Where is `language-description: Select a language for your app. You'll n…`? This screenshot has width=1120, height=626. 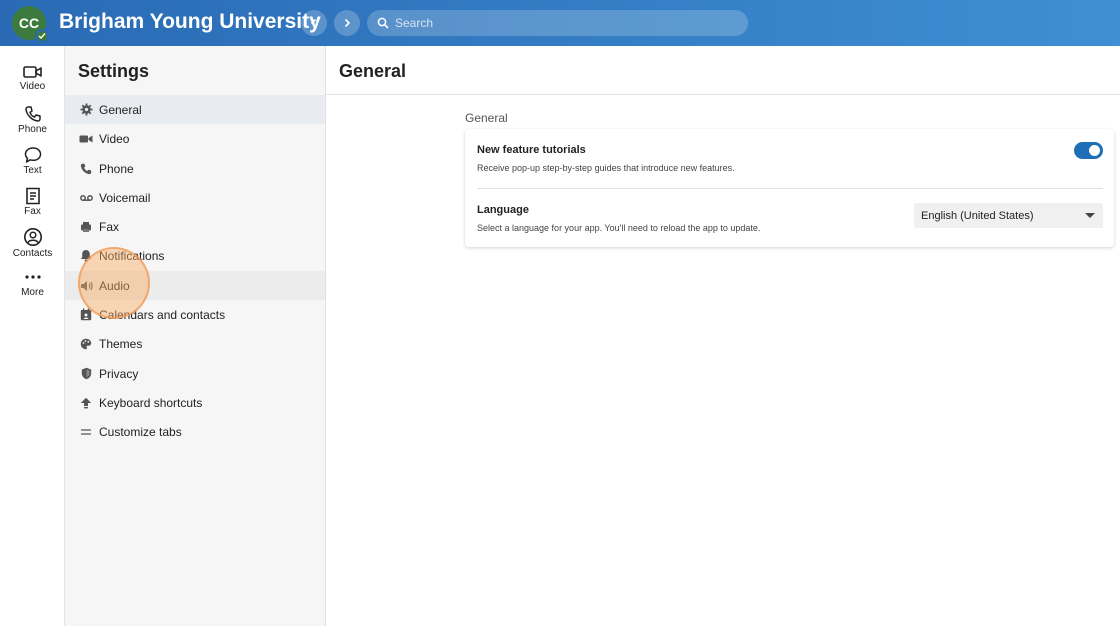 language-description: Select a language for your app. You'll n… is located at coordinates (619, 228).